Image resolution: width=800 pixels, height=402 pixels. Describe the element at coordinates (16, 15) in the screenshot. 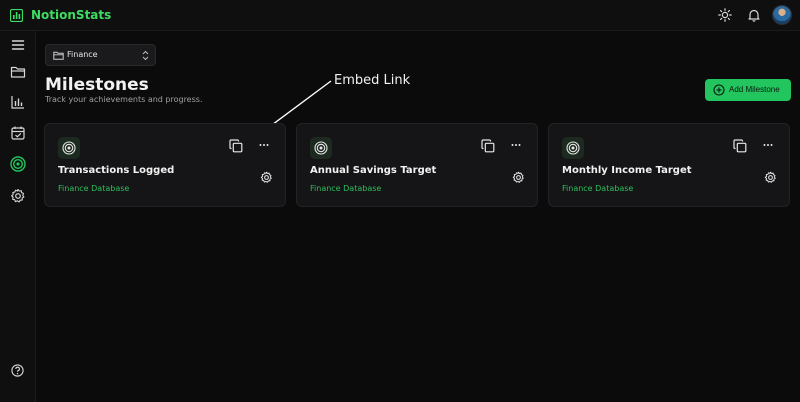

I see `logo-icon` at that location.